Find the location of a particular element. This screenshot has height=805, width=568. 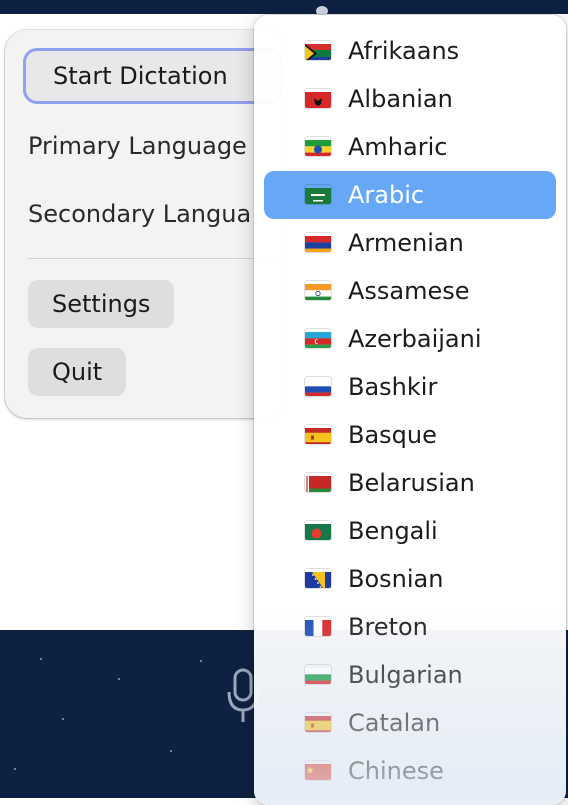

language-label: Amharic is located at coordinates (398, 147).